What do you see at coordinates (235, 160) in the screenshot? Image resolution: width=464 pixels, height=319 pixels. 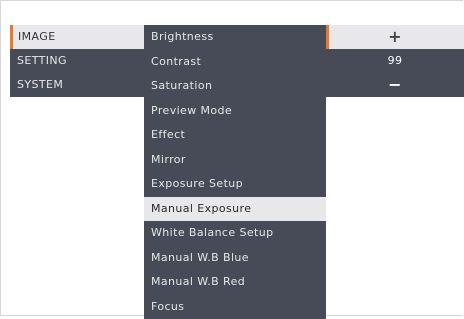 I see `submenu-item-mirror: Mirror` at bounding box center [235, 160].